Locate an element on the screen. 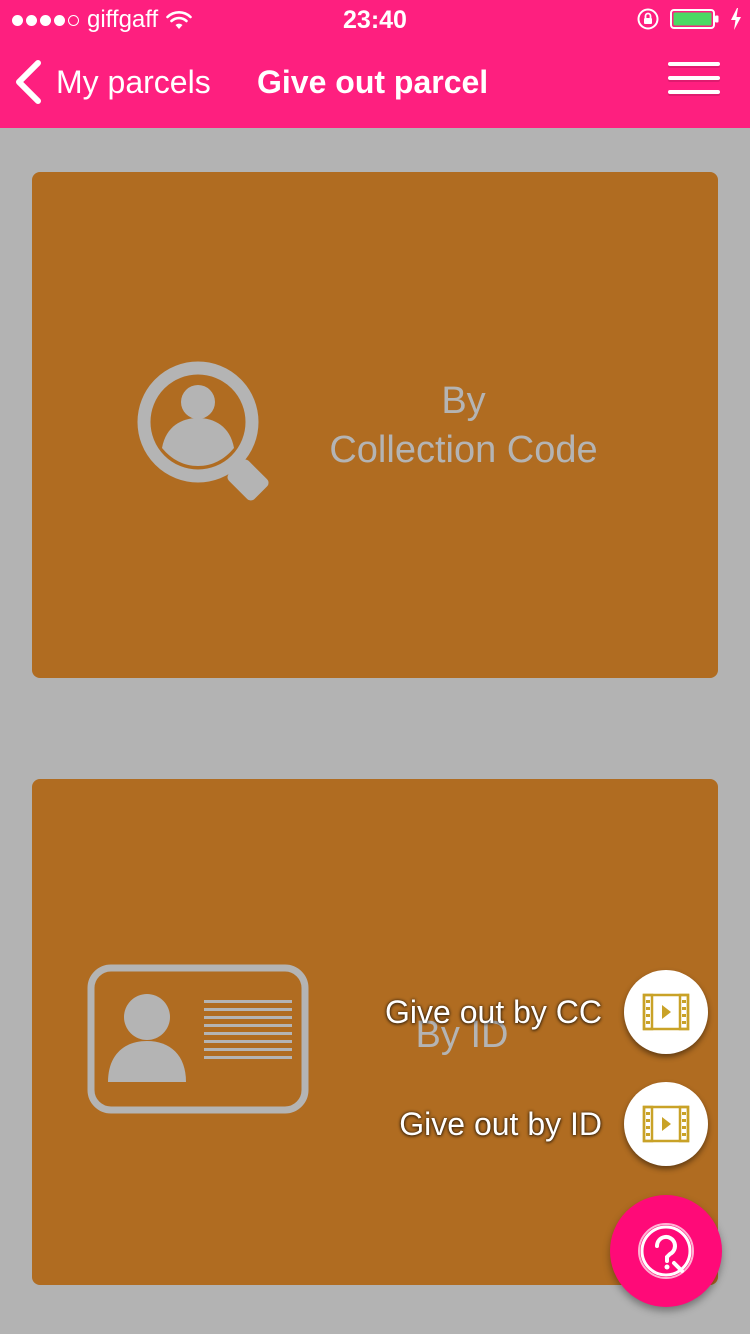  give-out-by-id-video-label: Give out by ID is located at coordinates (500, 1123).